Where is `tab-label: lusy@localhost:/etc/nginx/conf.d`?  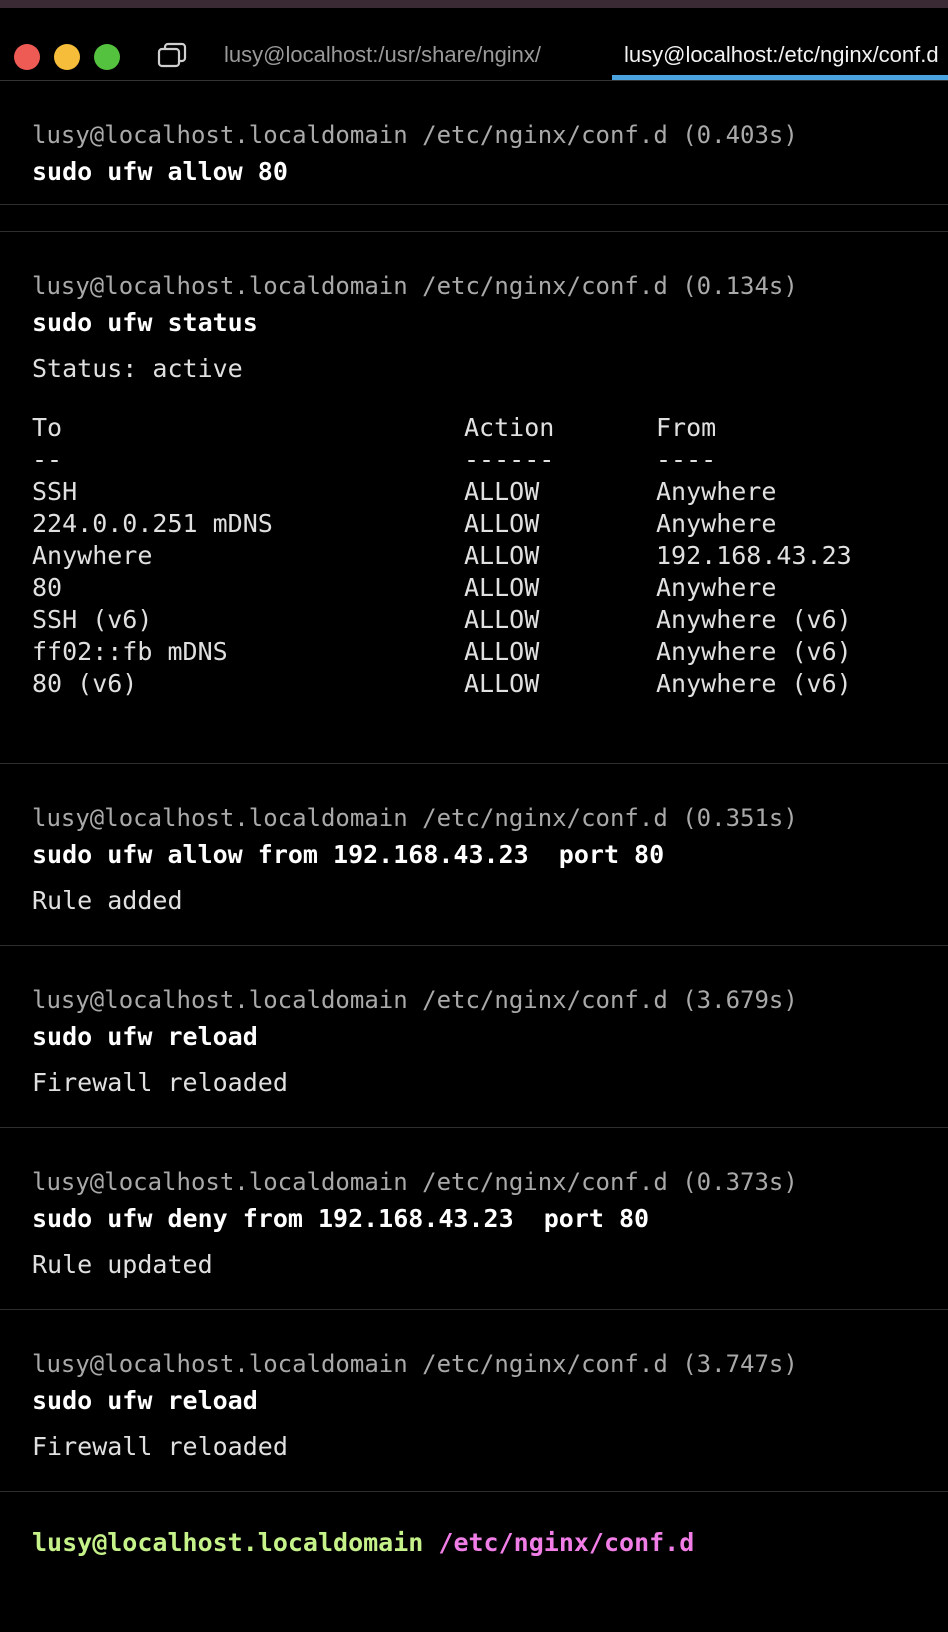 tab-label: lusy@localhost:/etc/nginx/conf.d is located at coordinates (781, 54).